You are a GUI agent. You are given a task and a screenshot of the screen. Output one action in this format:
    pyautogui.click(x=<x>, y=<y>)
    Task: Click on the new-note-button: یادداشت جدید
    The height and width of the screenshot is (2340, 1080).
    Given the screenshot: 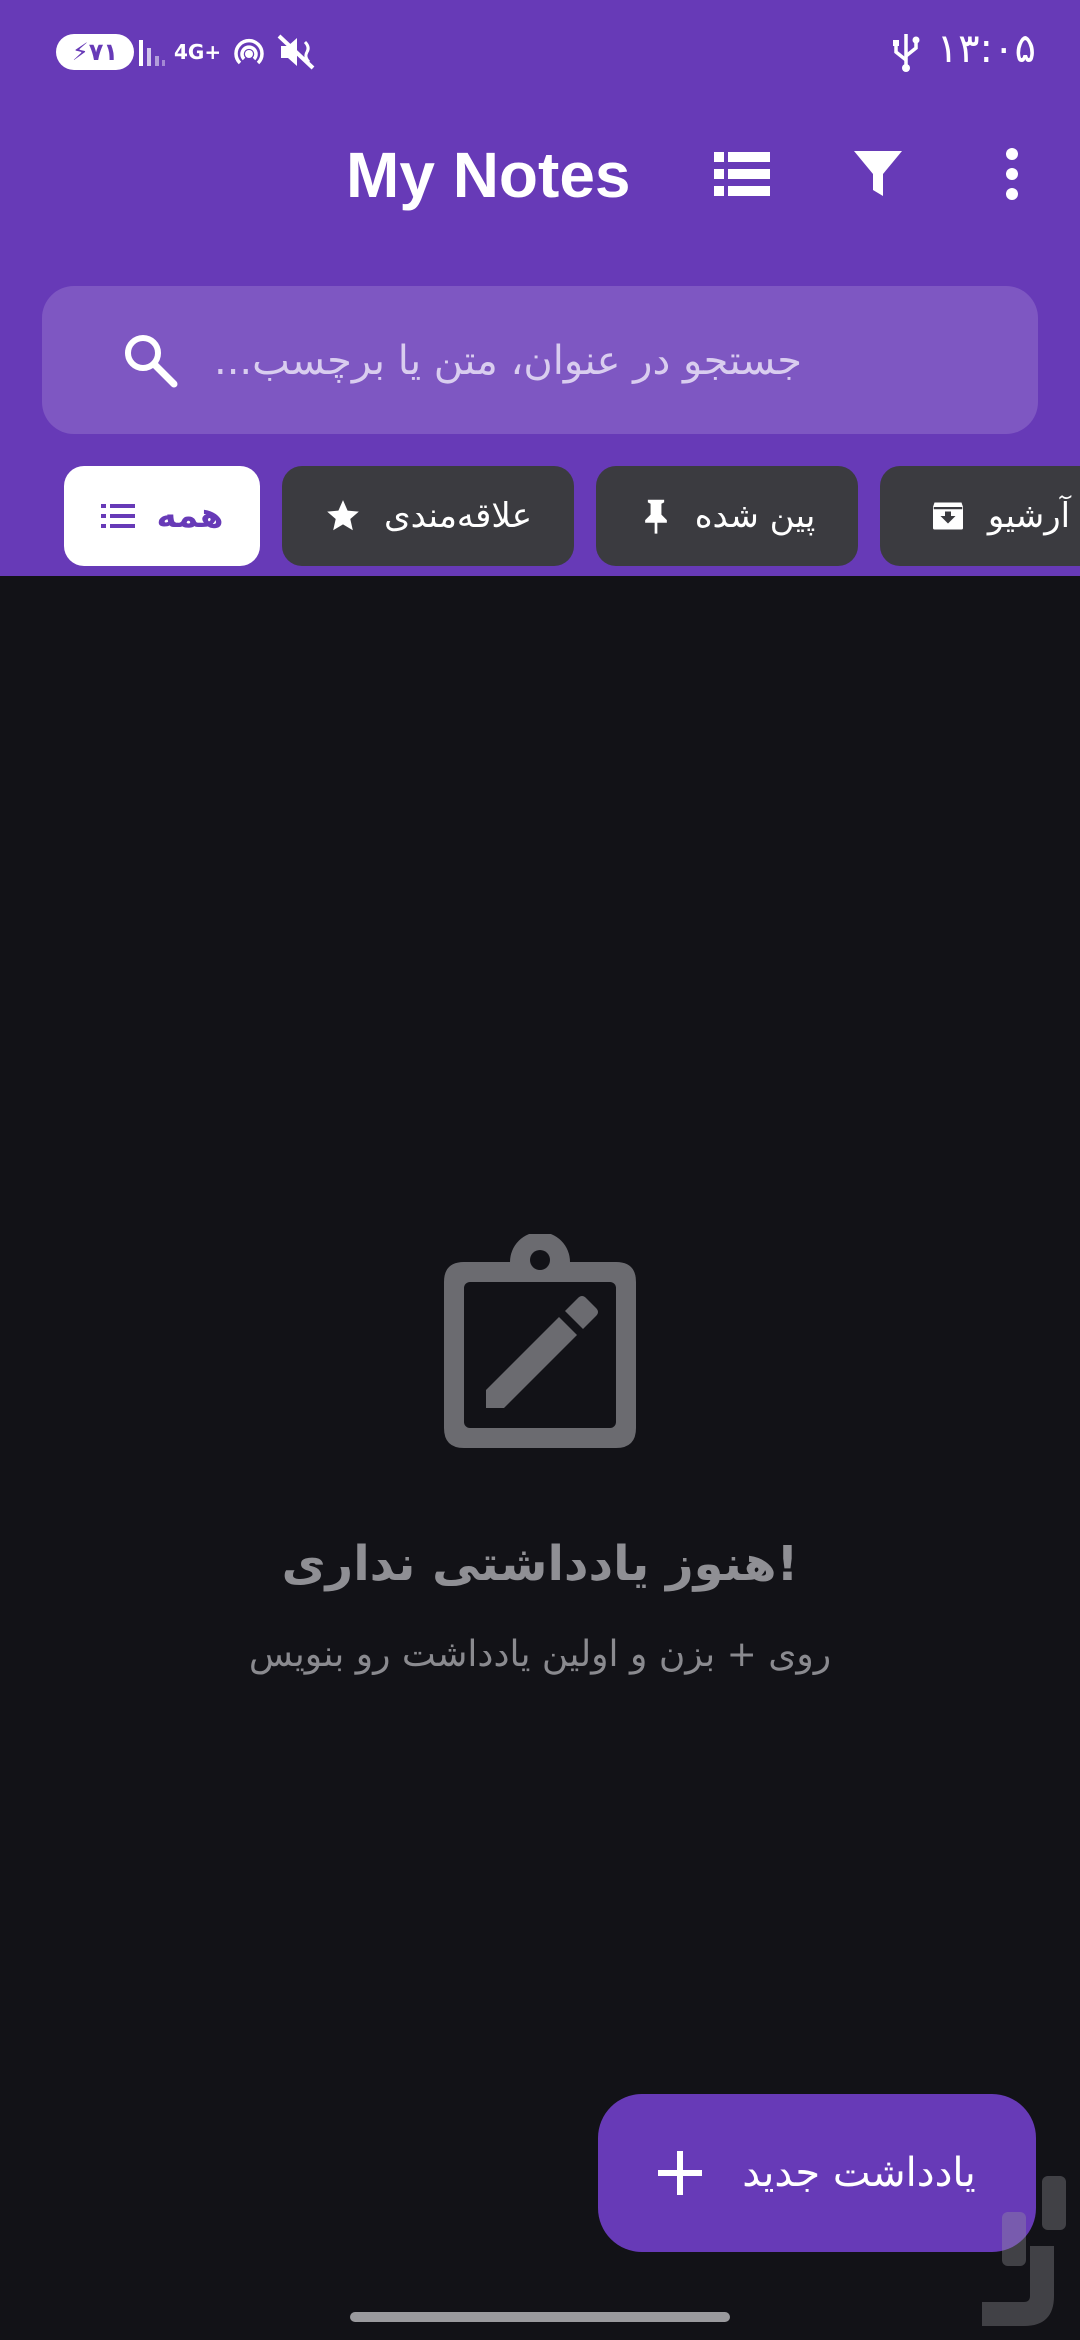 What is the action you would take?
    pyautogui.click(x=817, y=2173)
    